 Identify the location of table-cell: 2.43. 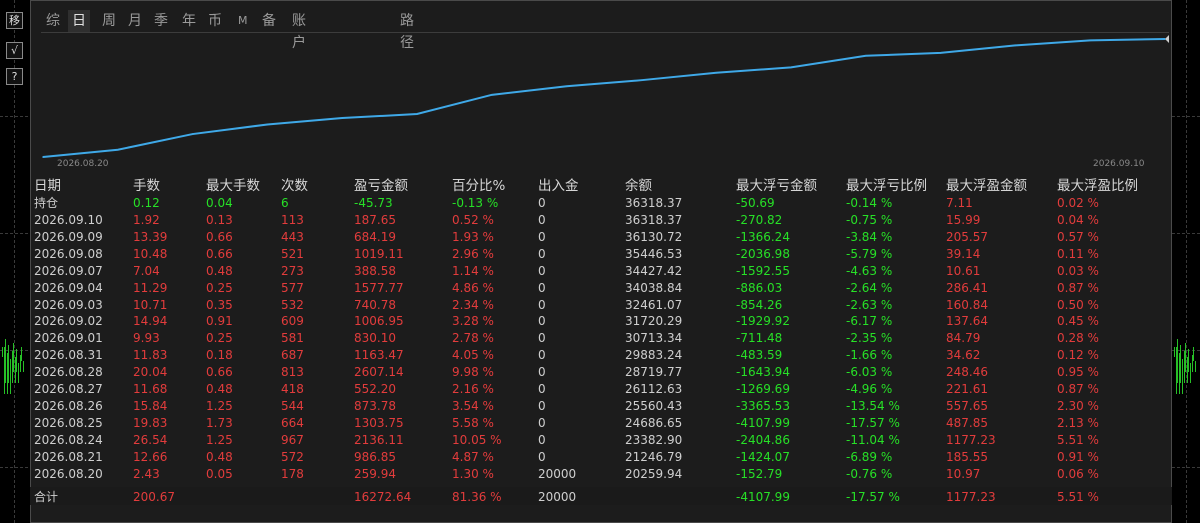
(146, 473).